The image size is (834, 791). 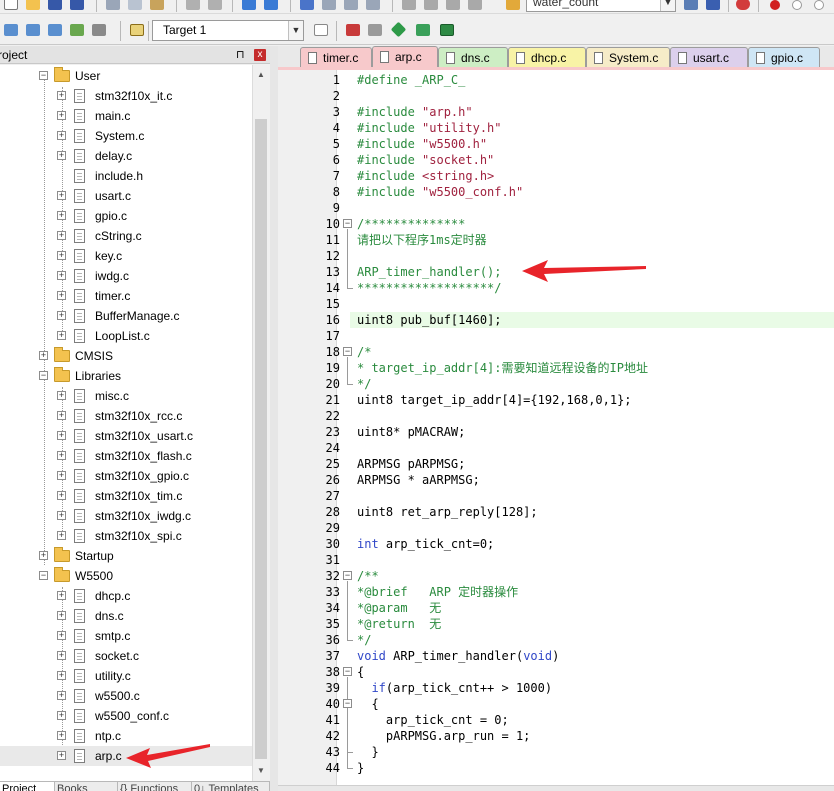 What do you see at coordinates (547, 57) in the screenshot?
I see `editor-tab: dhcp.c` at bounding box center [547, 57].